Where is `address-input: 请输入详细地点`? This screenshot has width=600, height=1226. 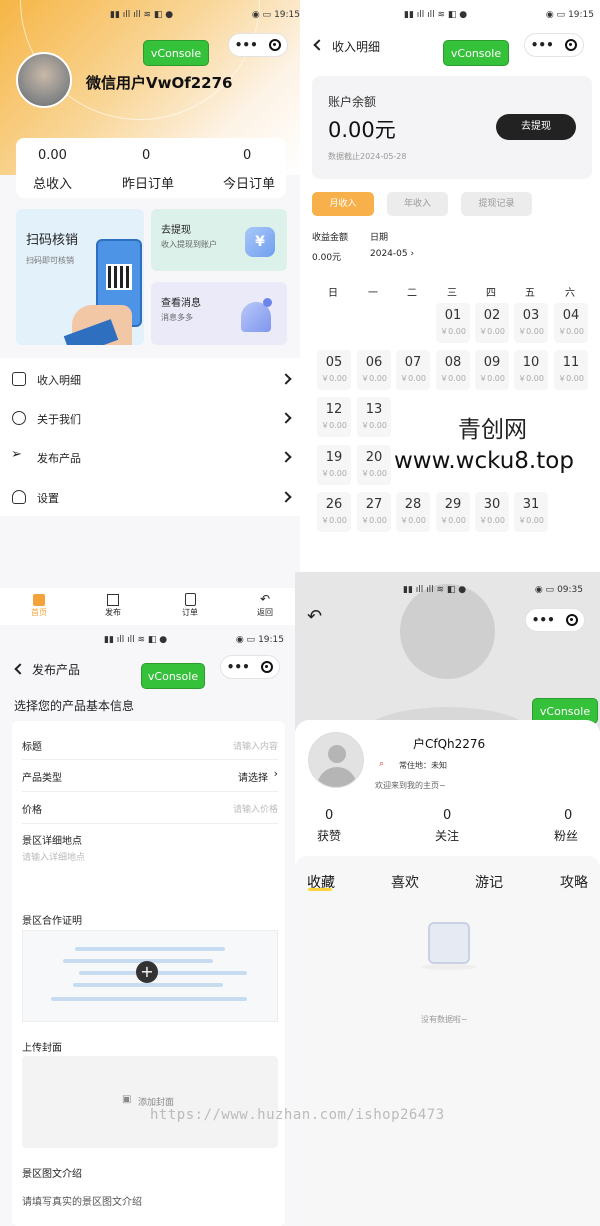
address-input: 请输入详细地点 is located at coordinates (53, 856).